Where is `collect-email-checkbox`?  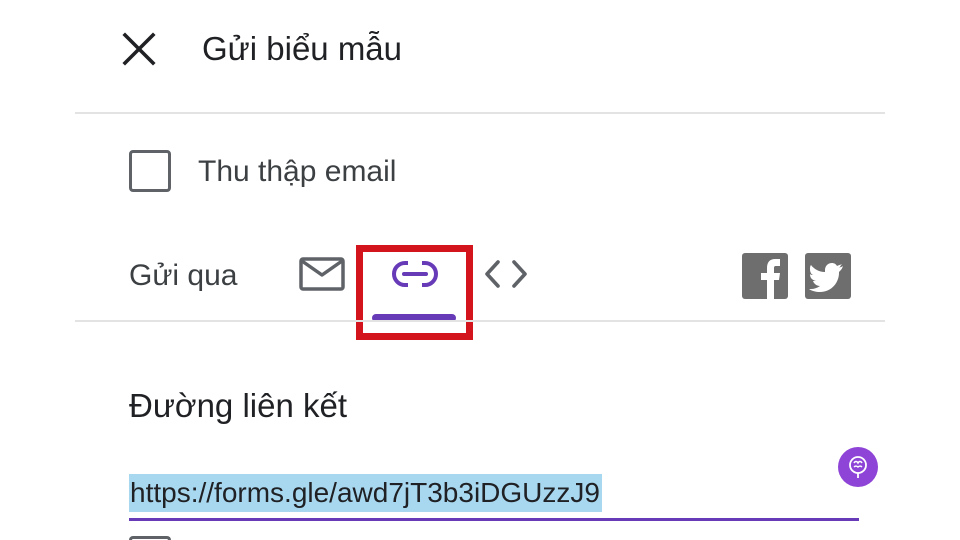
collect-email-checkbox is located at coordinates (150, 171).